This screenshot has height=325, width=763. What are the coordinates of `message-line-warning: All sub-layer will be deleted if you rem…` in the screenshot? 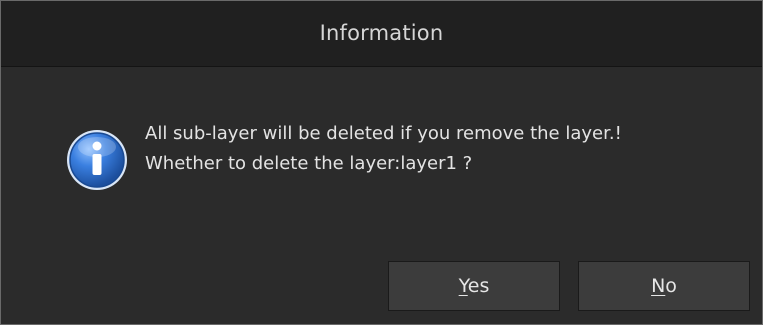 It's located at (383, 133).